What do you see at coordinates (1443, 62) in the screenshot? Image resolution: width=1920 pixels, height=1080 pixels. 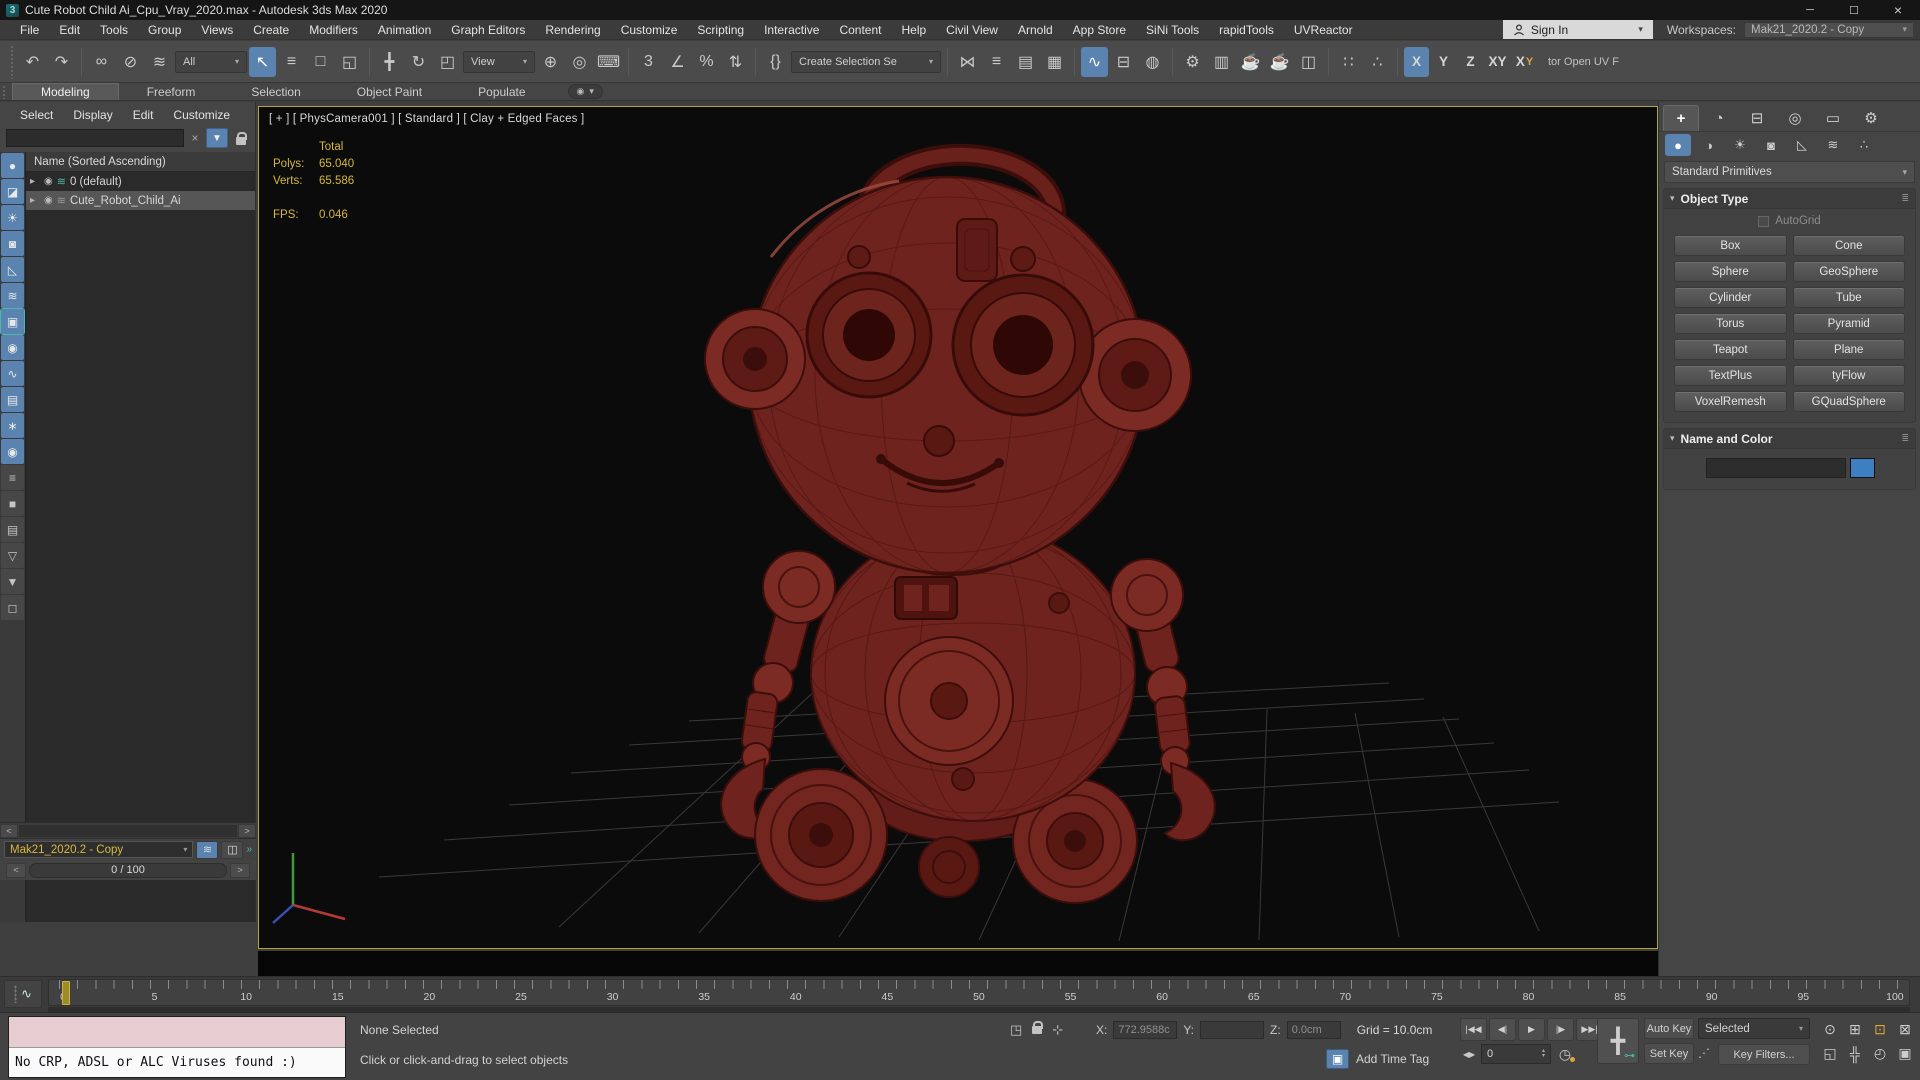 I see `axis-y-button: Y` at bounding box center [1443, 62].